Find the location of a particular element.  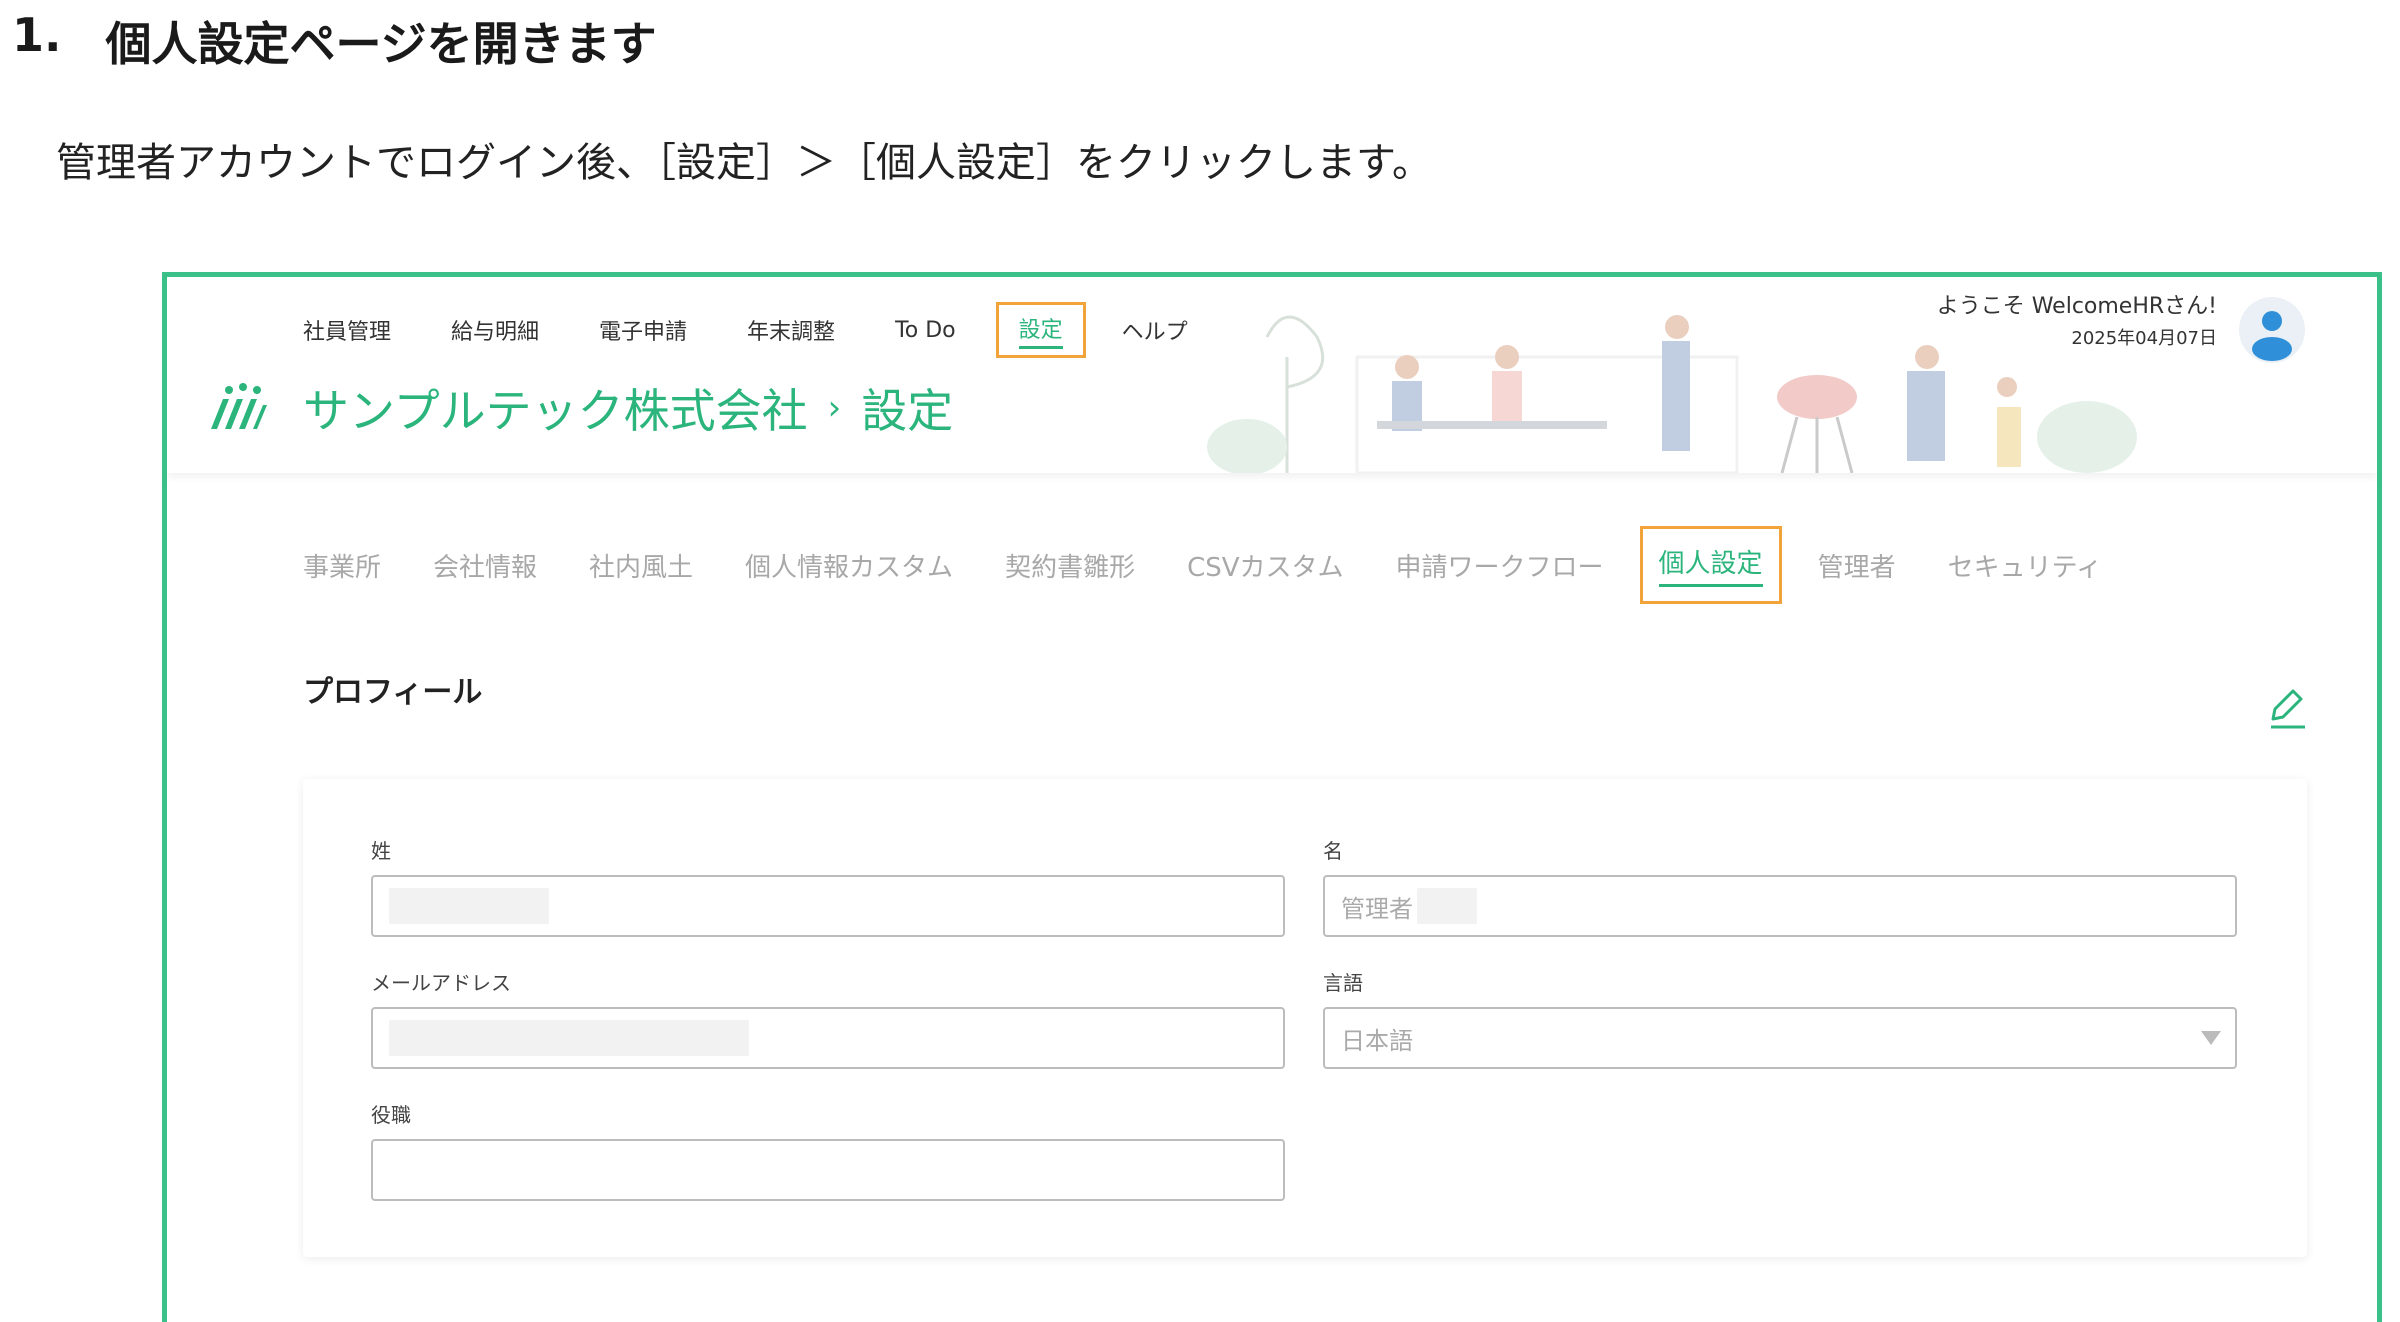

nav-help: ヘルプ is located at coordinates (1155, 330).